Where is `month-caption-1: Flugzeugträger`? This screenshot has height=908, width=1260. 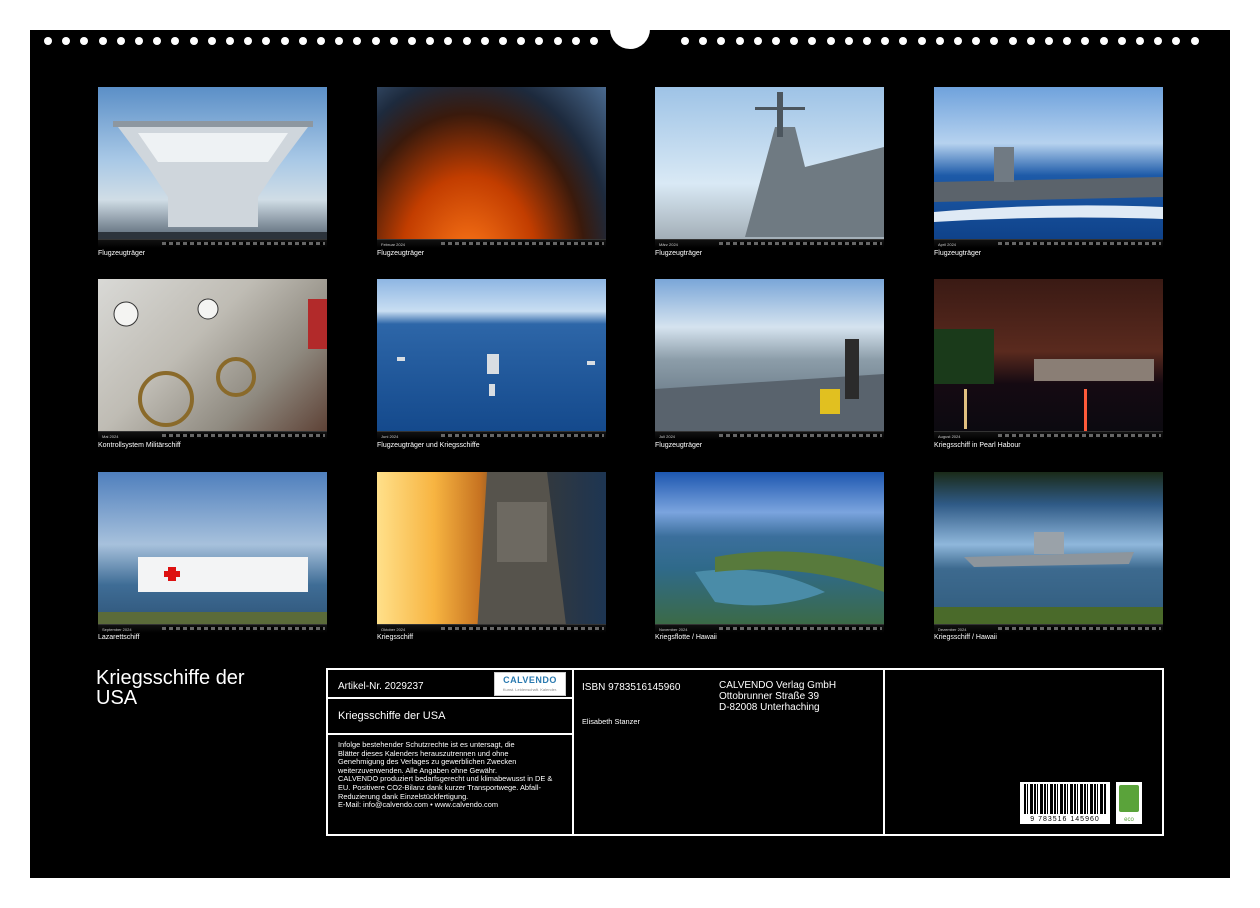
month-caption-1: Flugzeugträger is located at coordinates (122, 253).